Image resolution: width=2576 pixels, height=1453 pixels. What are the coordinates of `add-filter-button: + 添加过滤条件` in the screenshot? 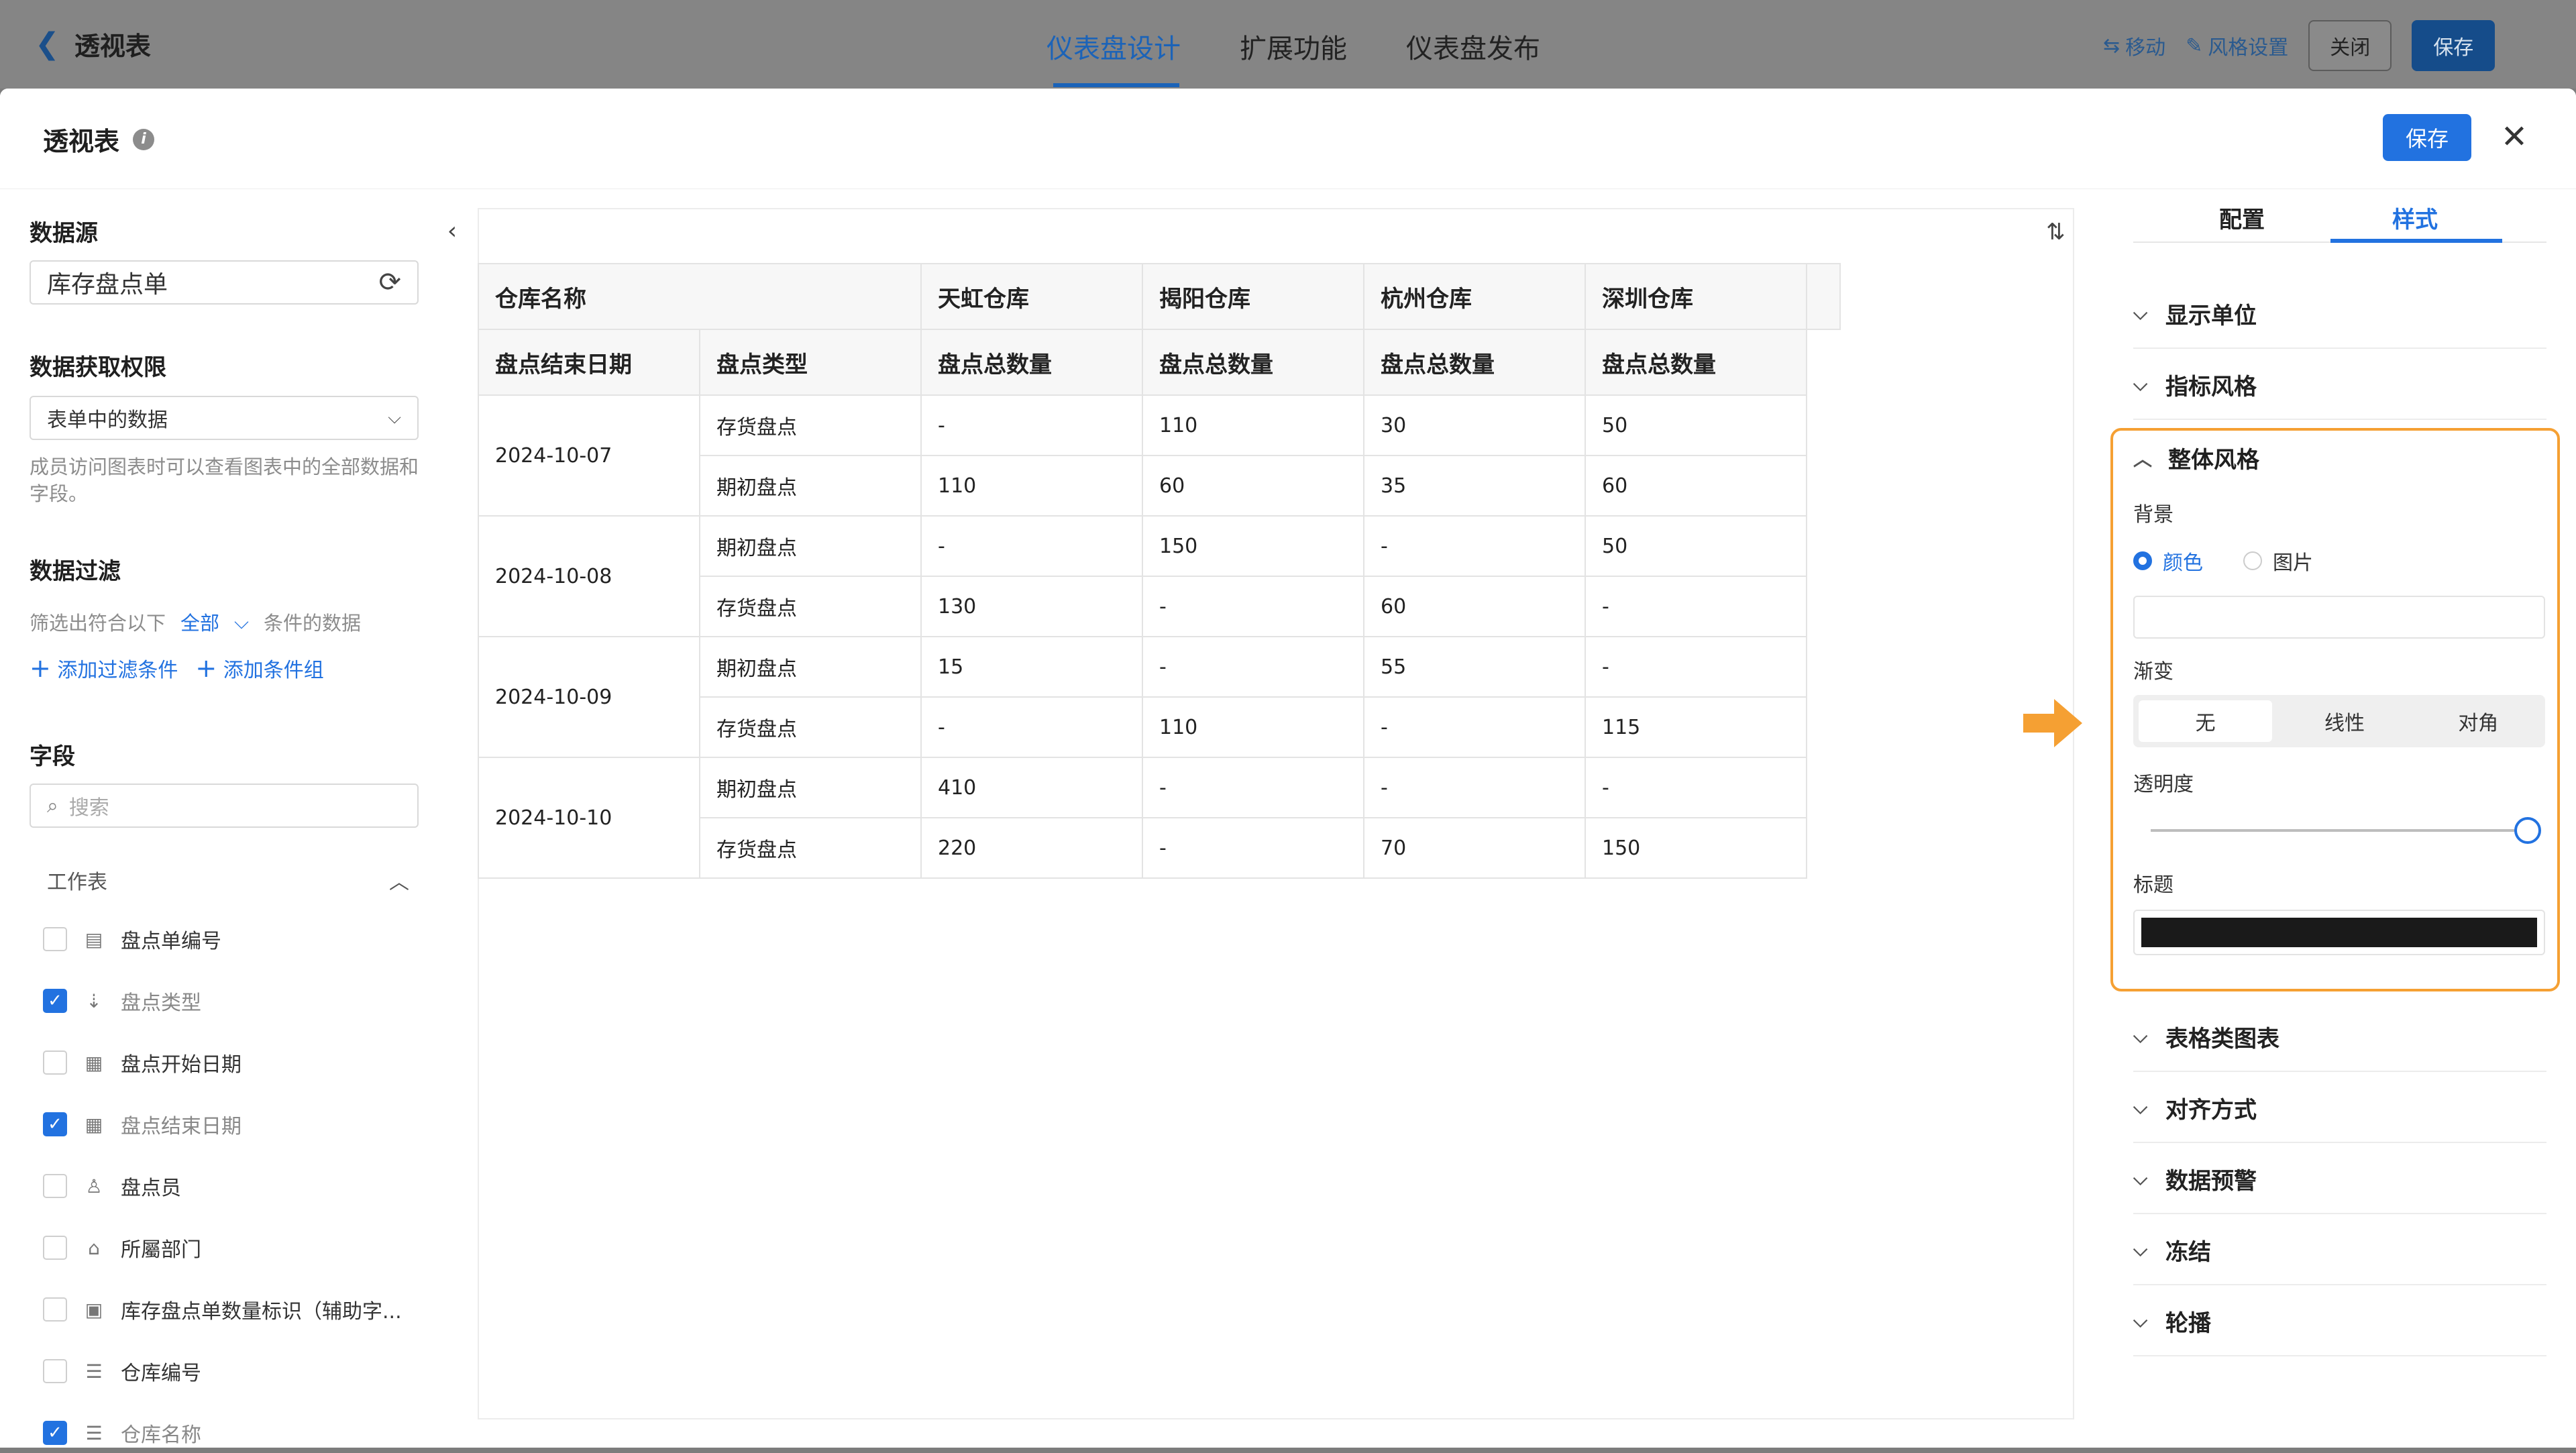 It's located at (104, 668).